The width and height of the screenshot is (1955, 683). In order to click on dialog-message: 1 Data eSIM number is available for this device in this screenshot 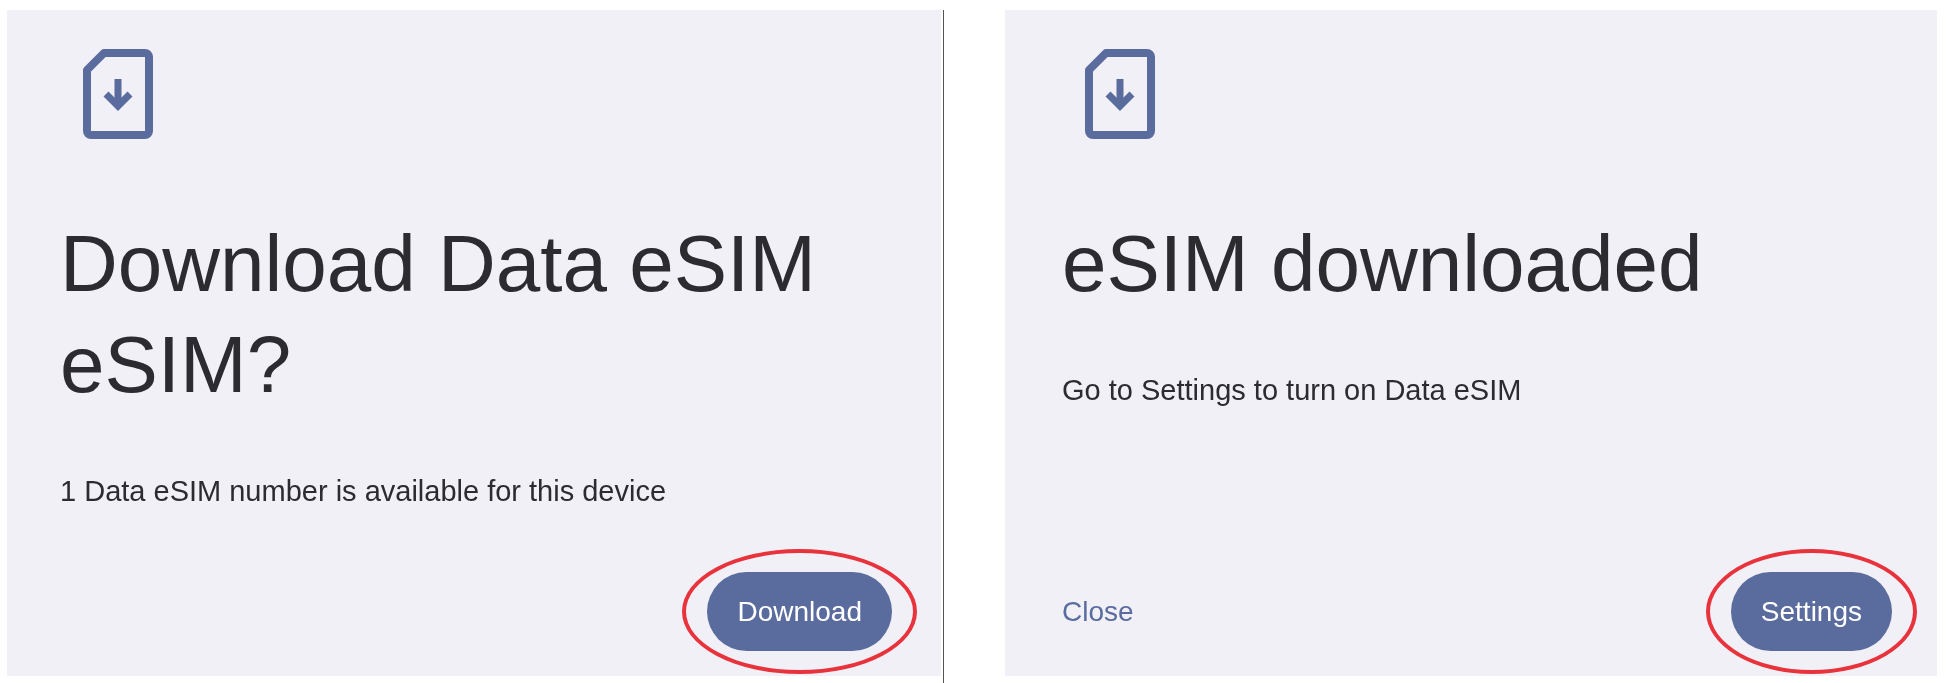, I will do `click(364, 491)`.